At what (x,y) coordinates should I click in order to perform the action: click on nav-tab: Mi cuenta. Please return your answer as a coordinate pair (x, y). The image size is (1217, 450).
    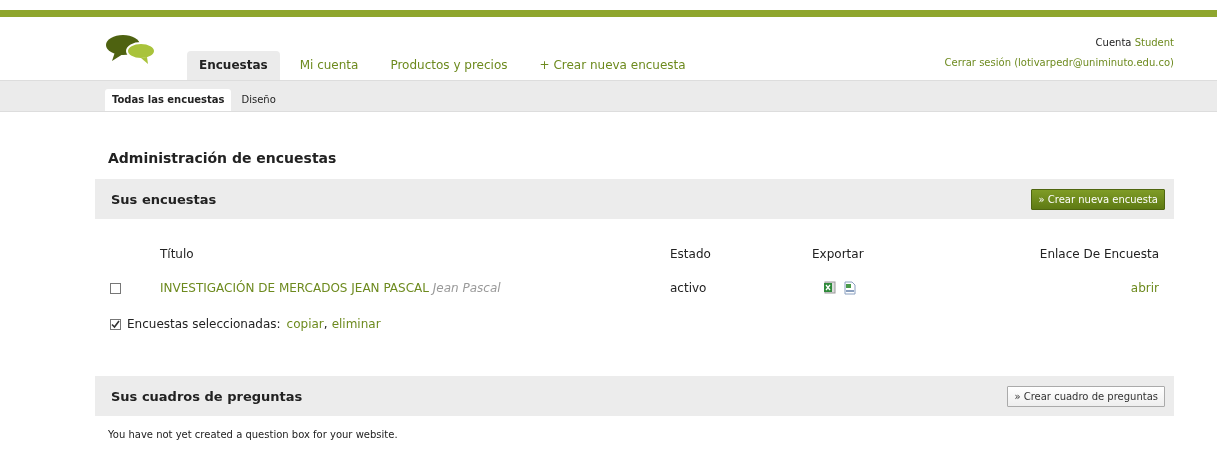
    Looking at the image, I should click on (329, 65).